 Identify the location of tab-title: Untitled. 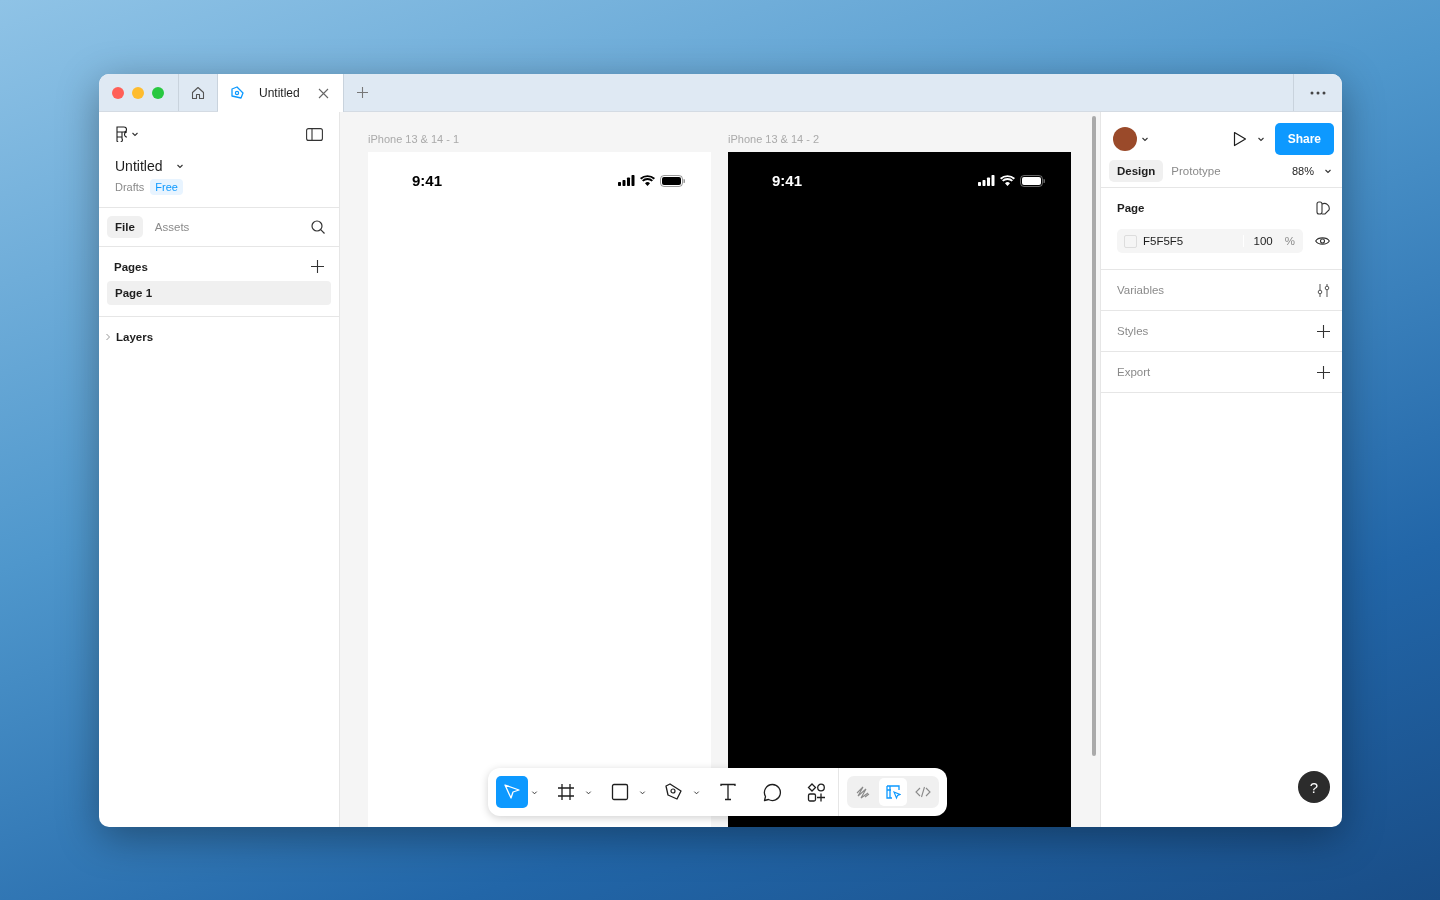
(279, 93).